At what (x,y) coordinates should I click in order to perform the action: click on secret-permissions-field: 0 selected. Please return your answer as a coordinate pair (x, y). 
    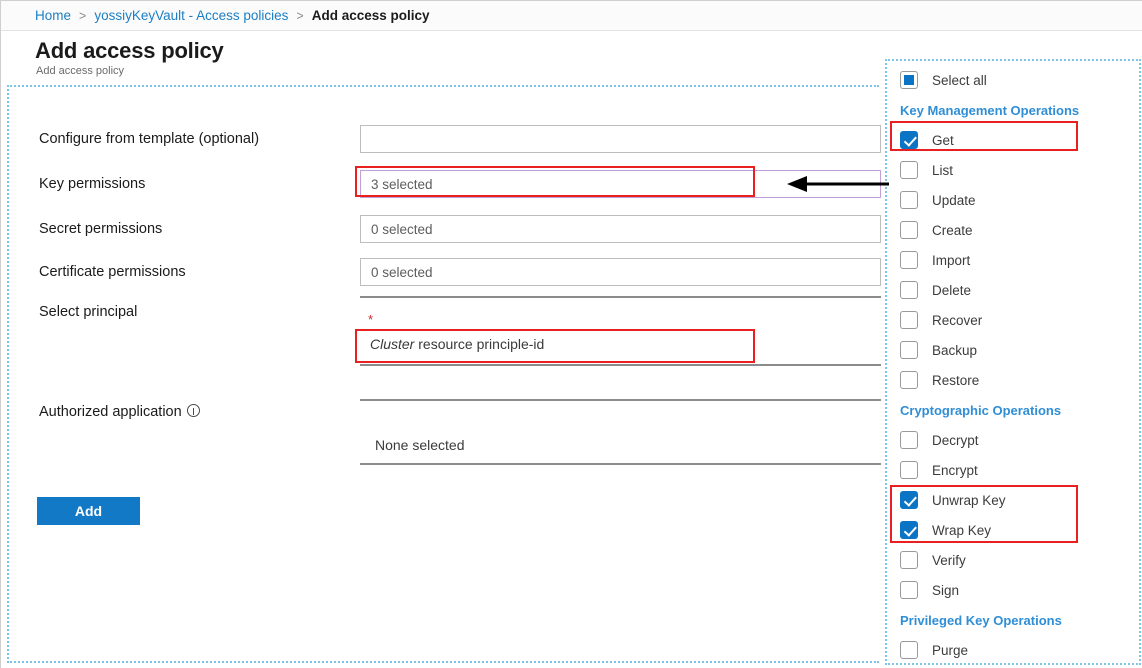
    Looking at the image, I should click on (620, 229).